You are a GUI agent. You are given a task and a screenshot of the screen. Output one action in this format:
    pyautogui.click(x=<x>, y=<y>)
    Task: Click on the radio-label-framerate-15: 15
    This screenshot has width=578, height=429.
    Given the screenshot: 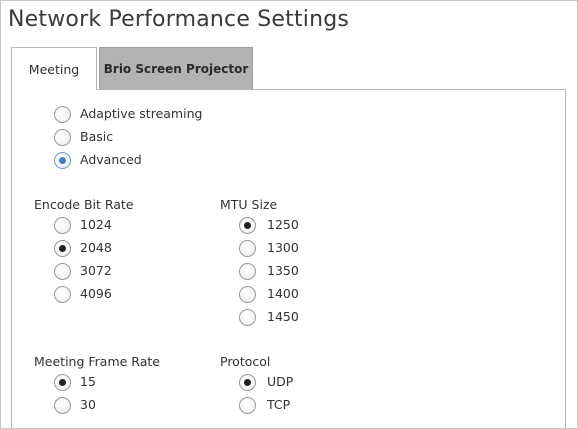 What is the action you would take?
    pyautogui.click(x=88, y=381)
    